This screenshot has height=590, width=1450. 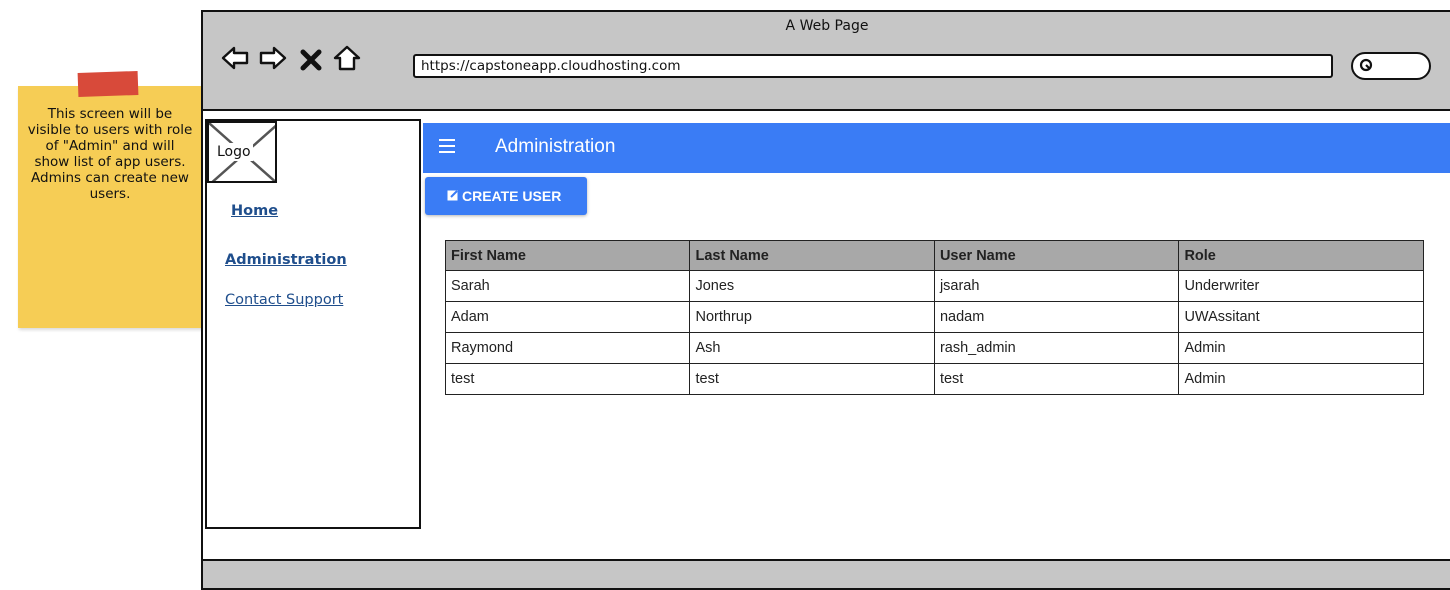 I want to click on table-row: Sarah Jones jsarah Underwriter, so click(x=934, y=286).